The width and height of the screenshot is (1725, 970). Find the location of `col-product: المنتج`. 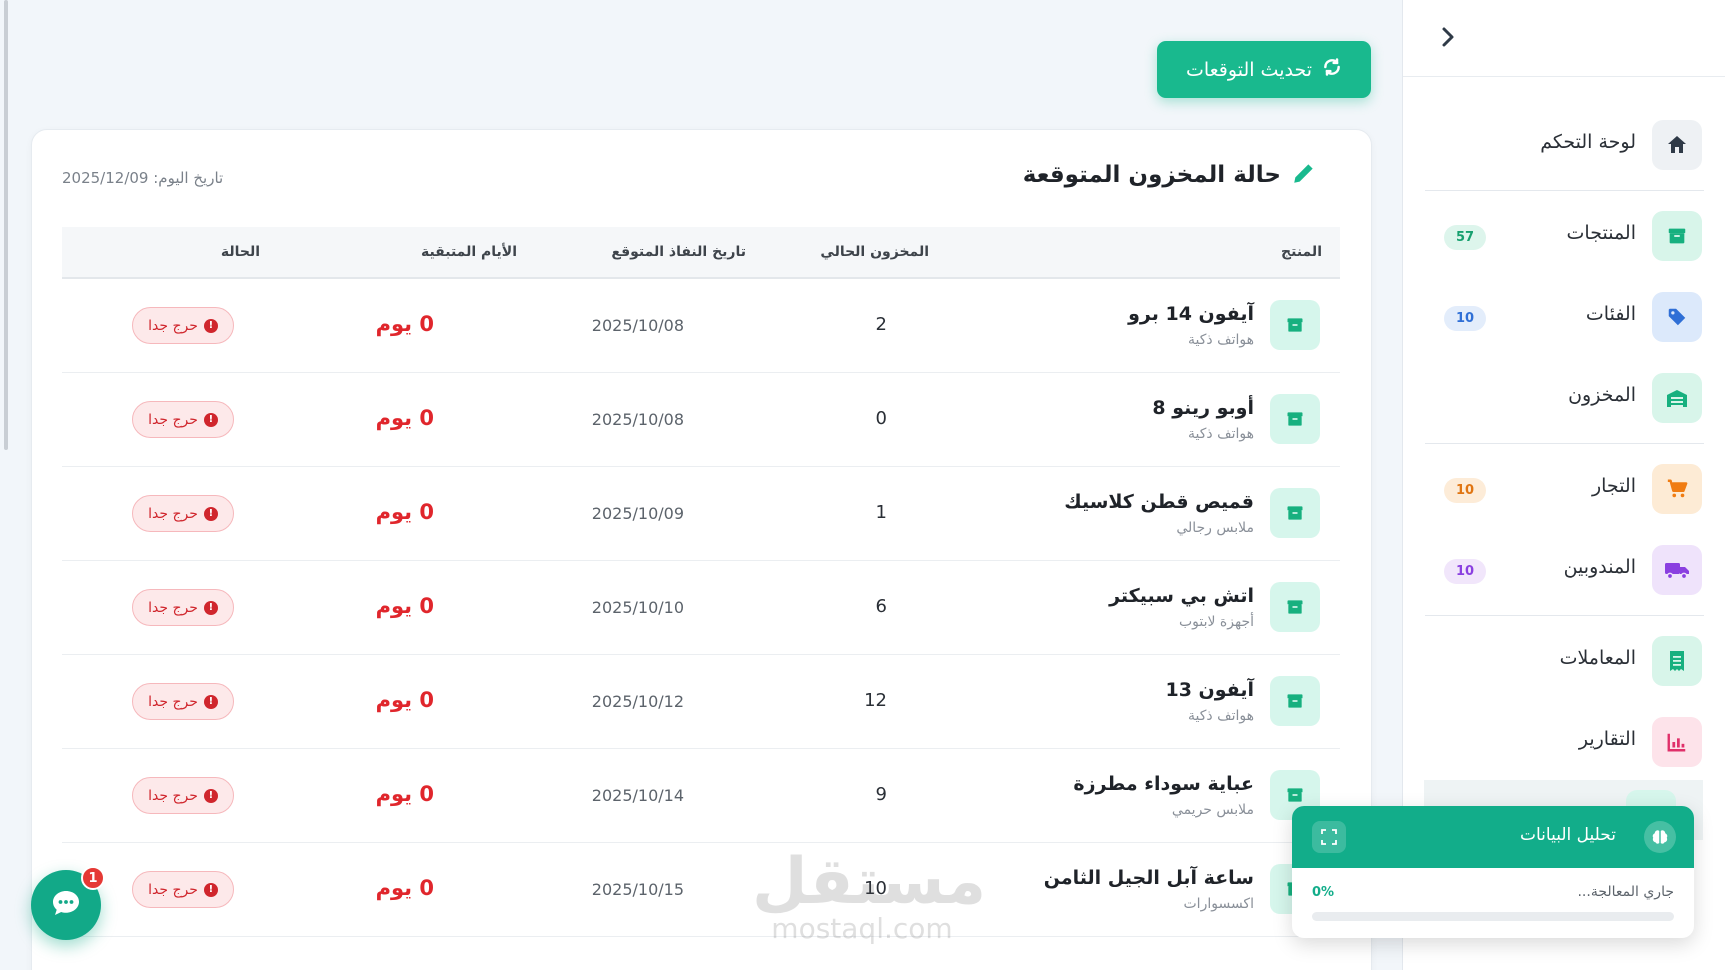

col-product: المنتج is located at coordinates (1301, 252).